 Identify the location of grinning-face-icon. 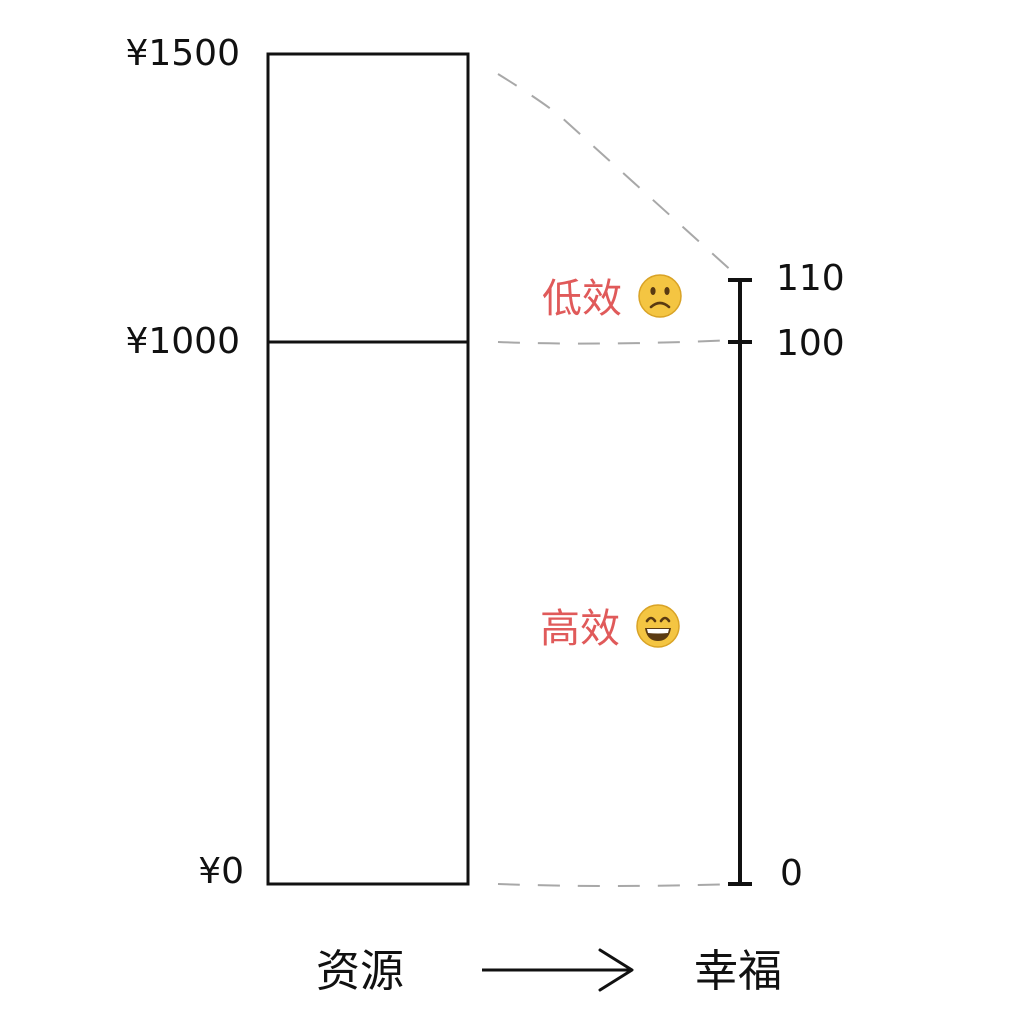
(658, 626).